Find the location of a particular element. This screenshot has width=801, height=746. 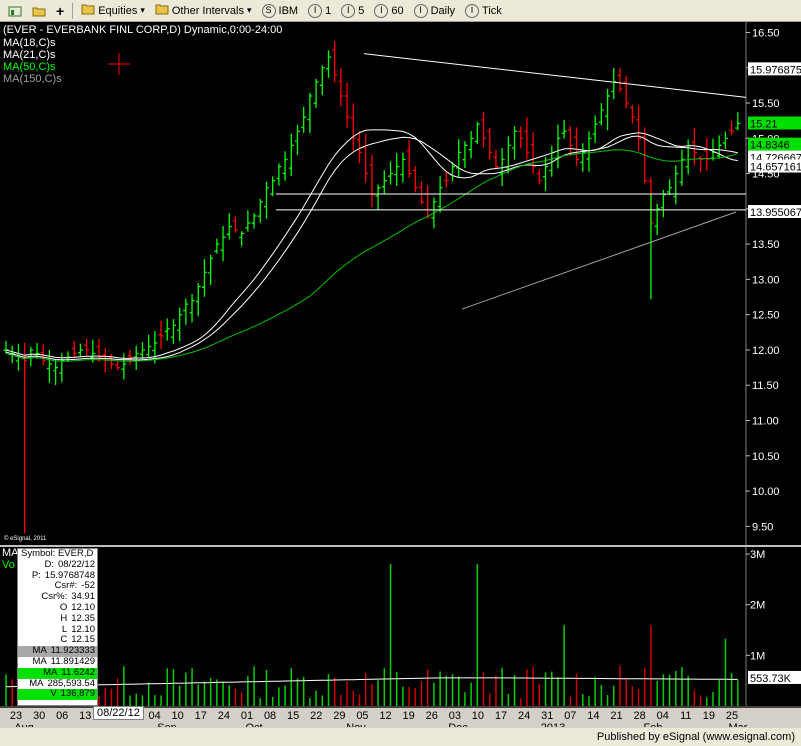

equities-button: Equities ▾ is located at coordinates (113, 11).